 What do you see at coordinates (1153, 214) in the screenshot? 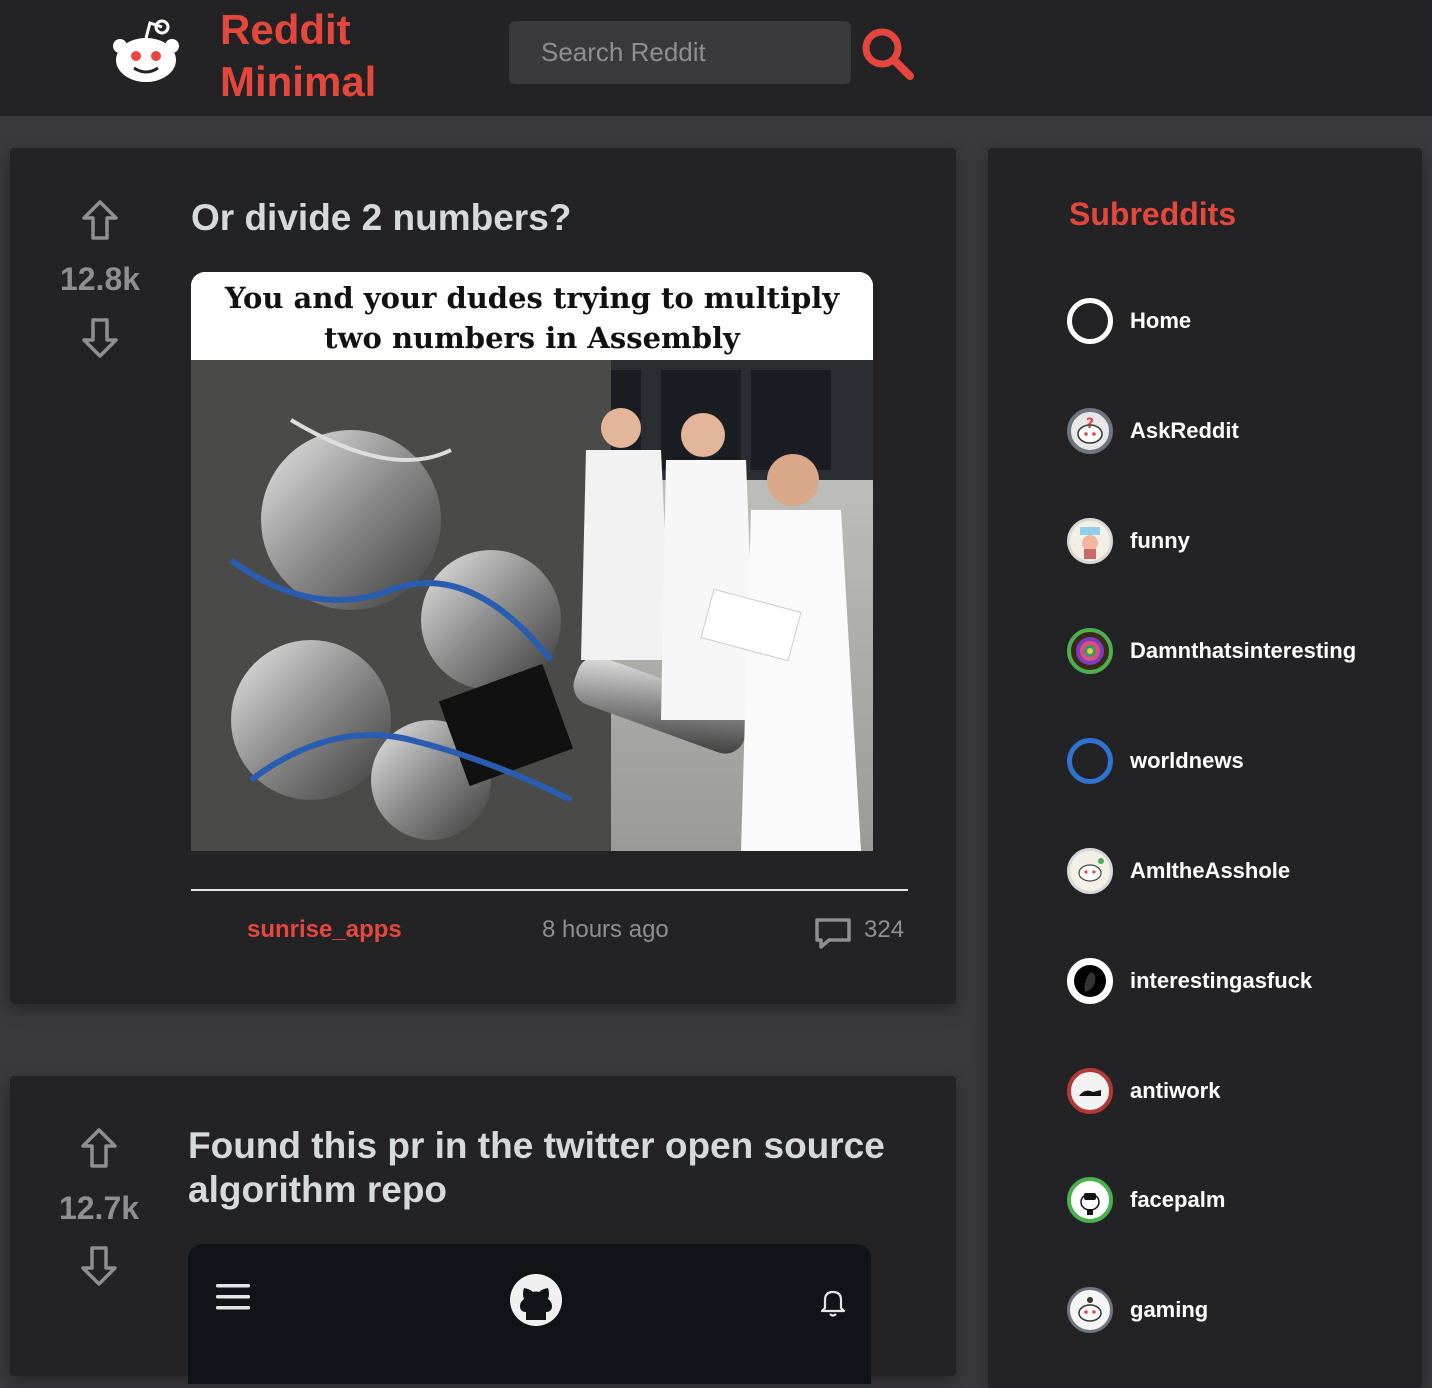
I see `sidebar-title: Subreddits` at bounding box center [1153, 214].